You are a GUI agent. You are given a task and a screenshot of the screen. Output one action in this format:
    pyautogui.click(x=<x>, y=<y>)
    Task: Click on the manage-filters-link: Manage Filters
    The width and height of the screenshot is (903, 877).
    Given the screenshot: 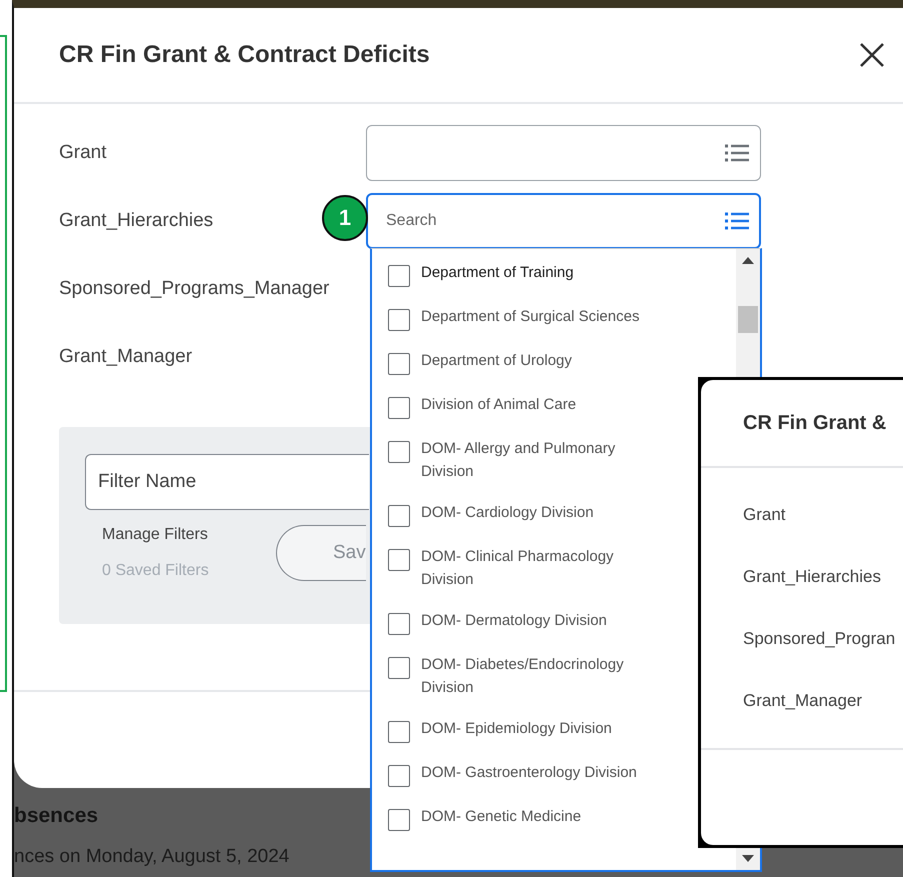 What is the action you would take?
    pyautogui.click(x=155, y=535)
    